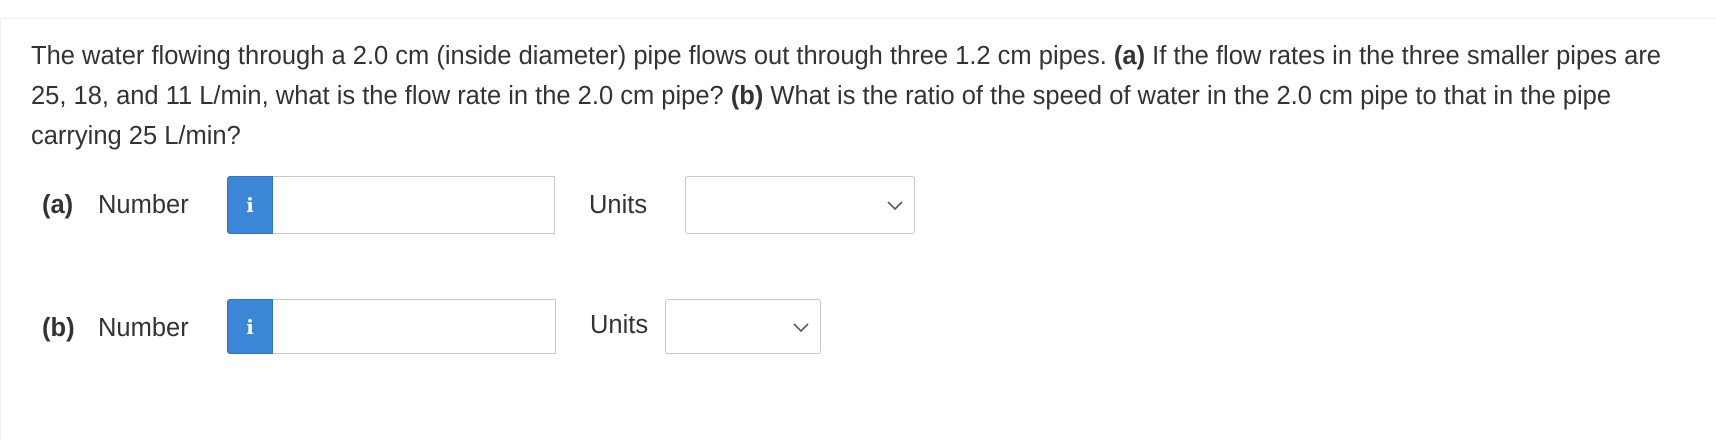 This screenshot has width=1716, height=440. I want to click on left-divider, so click(0, 229).